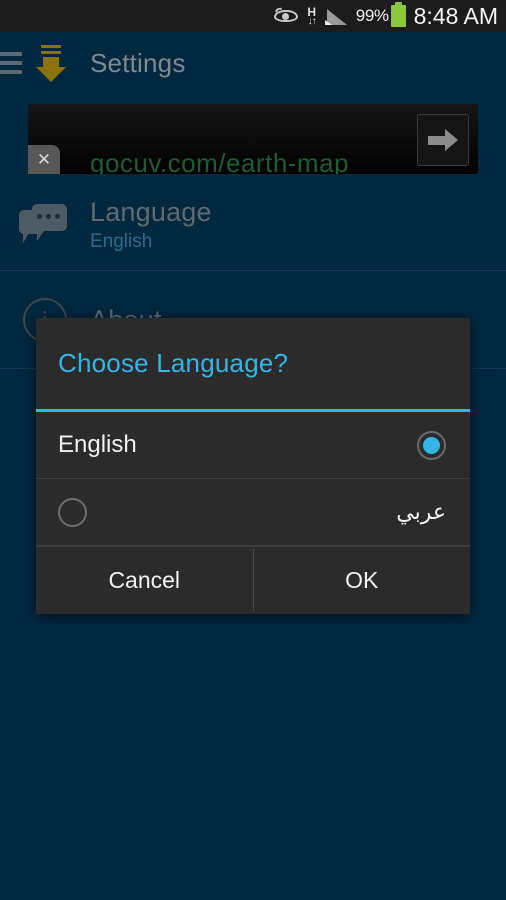 This screenshot has width=506, height=900. I want to click on dialog-title: Choose Language?, so click(173, 363).